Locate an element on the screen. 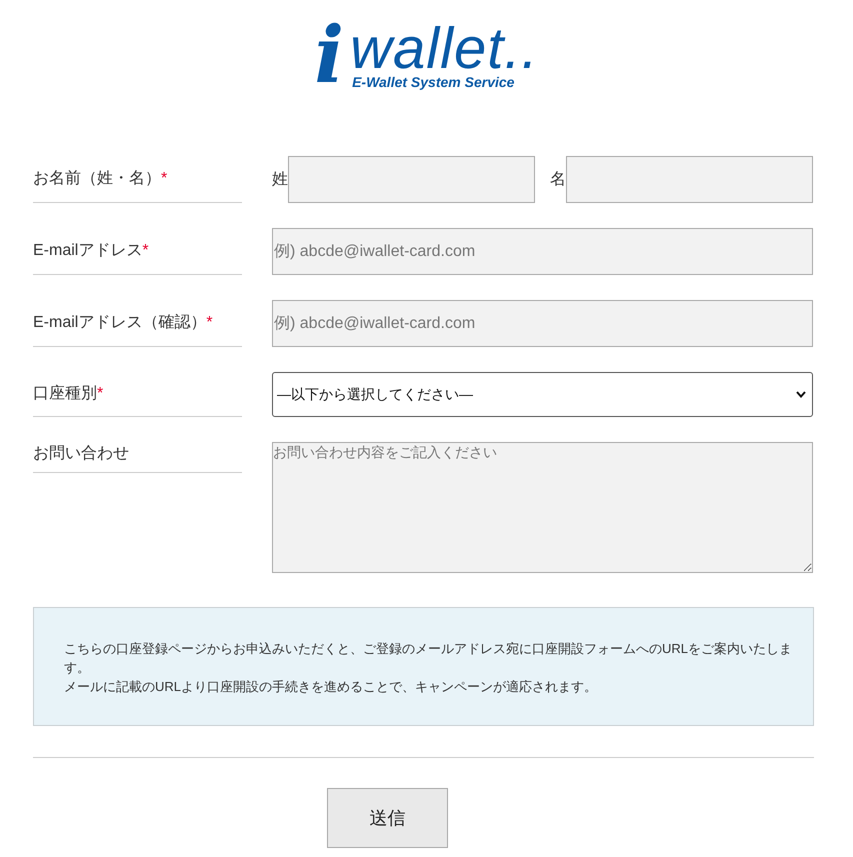 The image size is (853, 857). select-dropdown: —以下から選択してください— is located at coordinates (542, 394).